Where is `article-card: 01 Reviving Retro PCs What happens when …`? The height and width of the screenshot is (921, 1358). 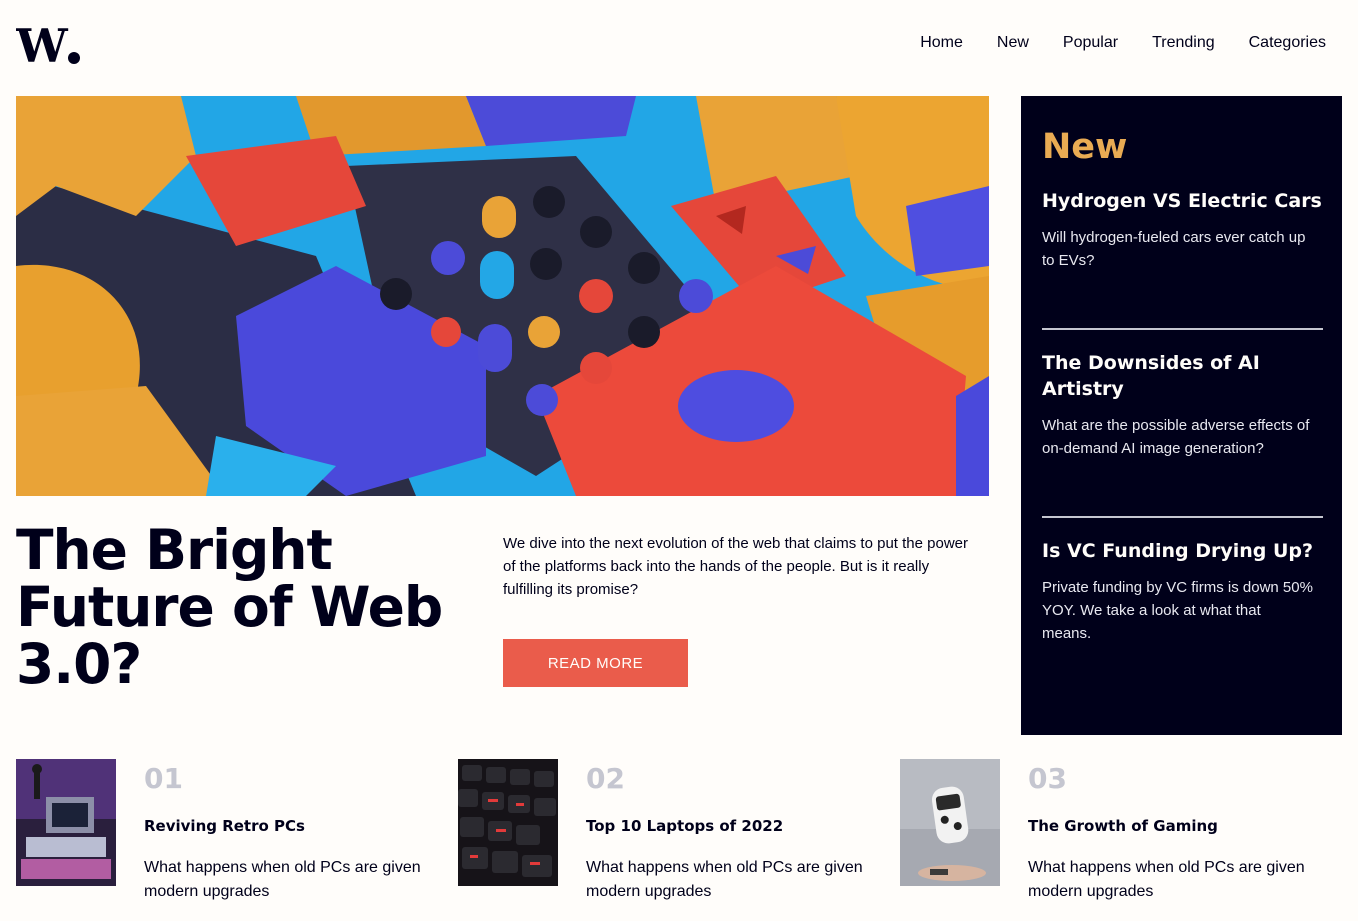 article-card: 01 Reviving Retro PCs What happens when … is located at coordinates (226, 834).